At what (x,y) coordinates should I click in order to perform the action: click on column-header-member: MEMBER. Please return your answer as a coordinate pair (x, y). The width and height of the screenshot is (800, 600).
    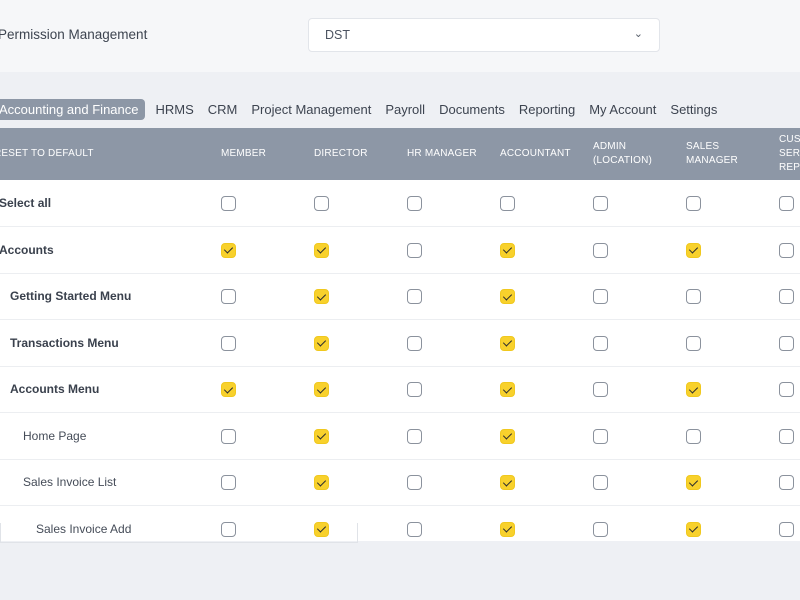
    Looking at the image, I should click on (244, 153).